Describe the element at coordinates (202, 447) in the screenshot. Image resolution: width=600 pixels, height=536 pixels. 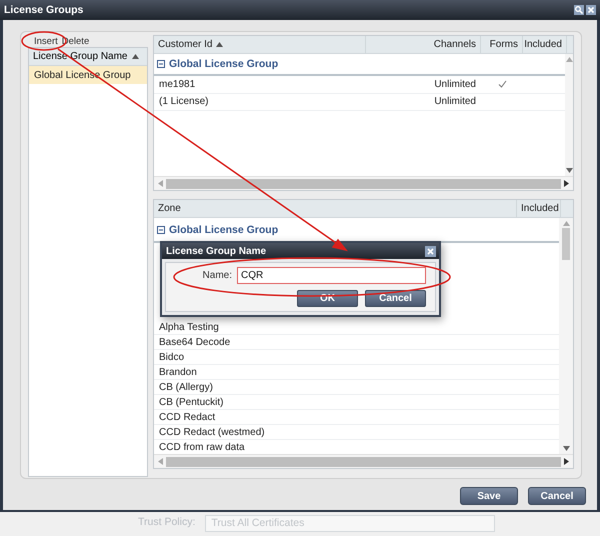
I see `table-cell-text: CCD from raw data` at that location.